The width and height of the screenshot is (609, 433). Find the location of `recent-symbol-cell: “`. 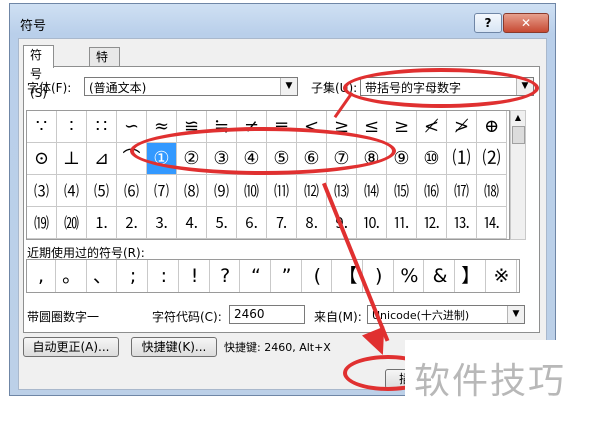

recent-symbol-cell: “ is located at coordinates (256, 276).